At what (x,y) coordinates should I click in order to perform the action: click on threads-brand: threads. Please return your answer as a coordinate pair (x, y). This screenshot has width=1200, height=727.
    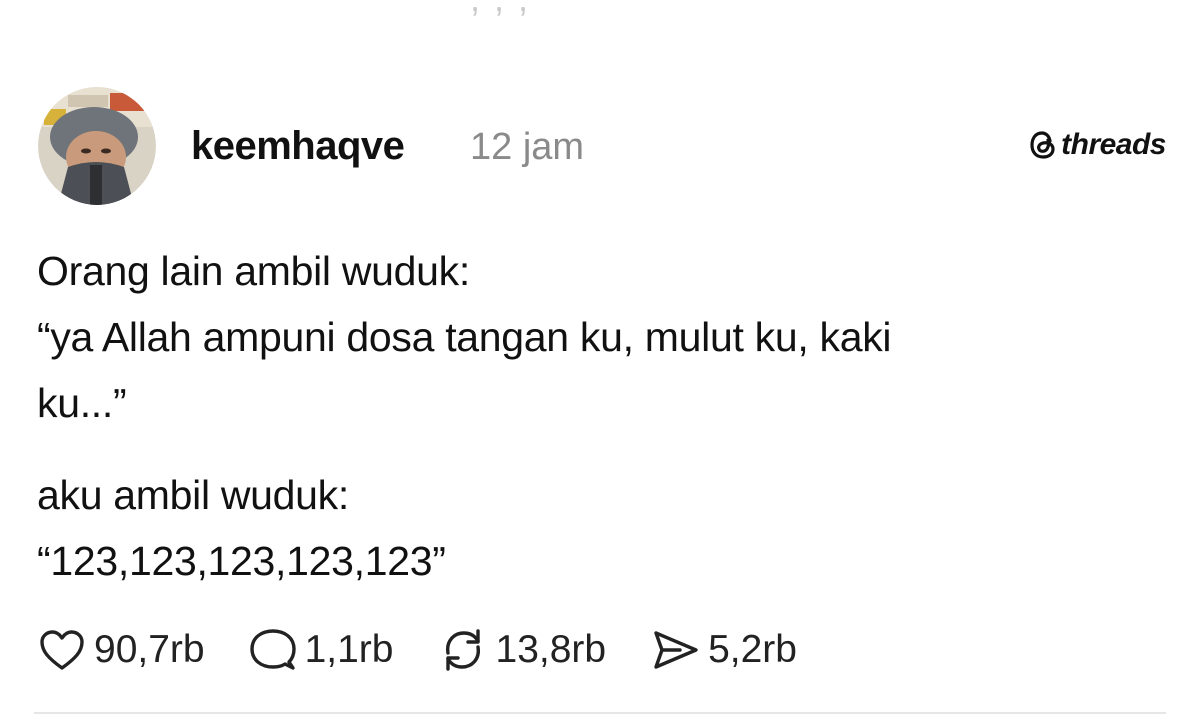
    Looking at the image, I should click on (1097, 145).